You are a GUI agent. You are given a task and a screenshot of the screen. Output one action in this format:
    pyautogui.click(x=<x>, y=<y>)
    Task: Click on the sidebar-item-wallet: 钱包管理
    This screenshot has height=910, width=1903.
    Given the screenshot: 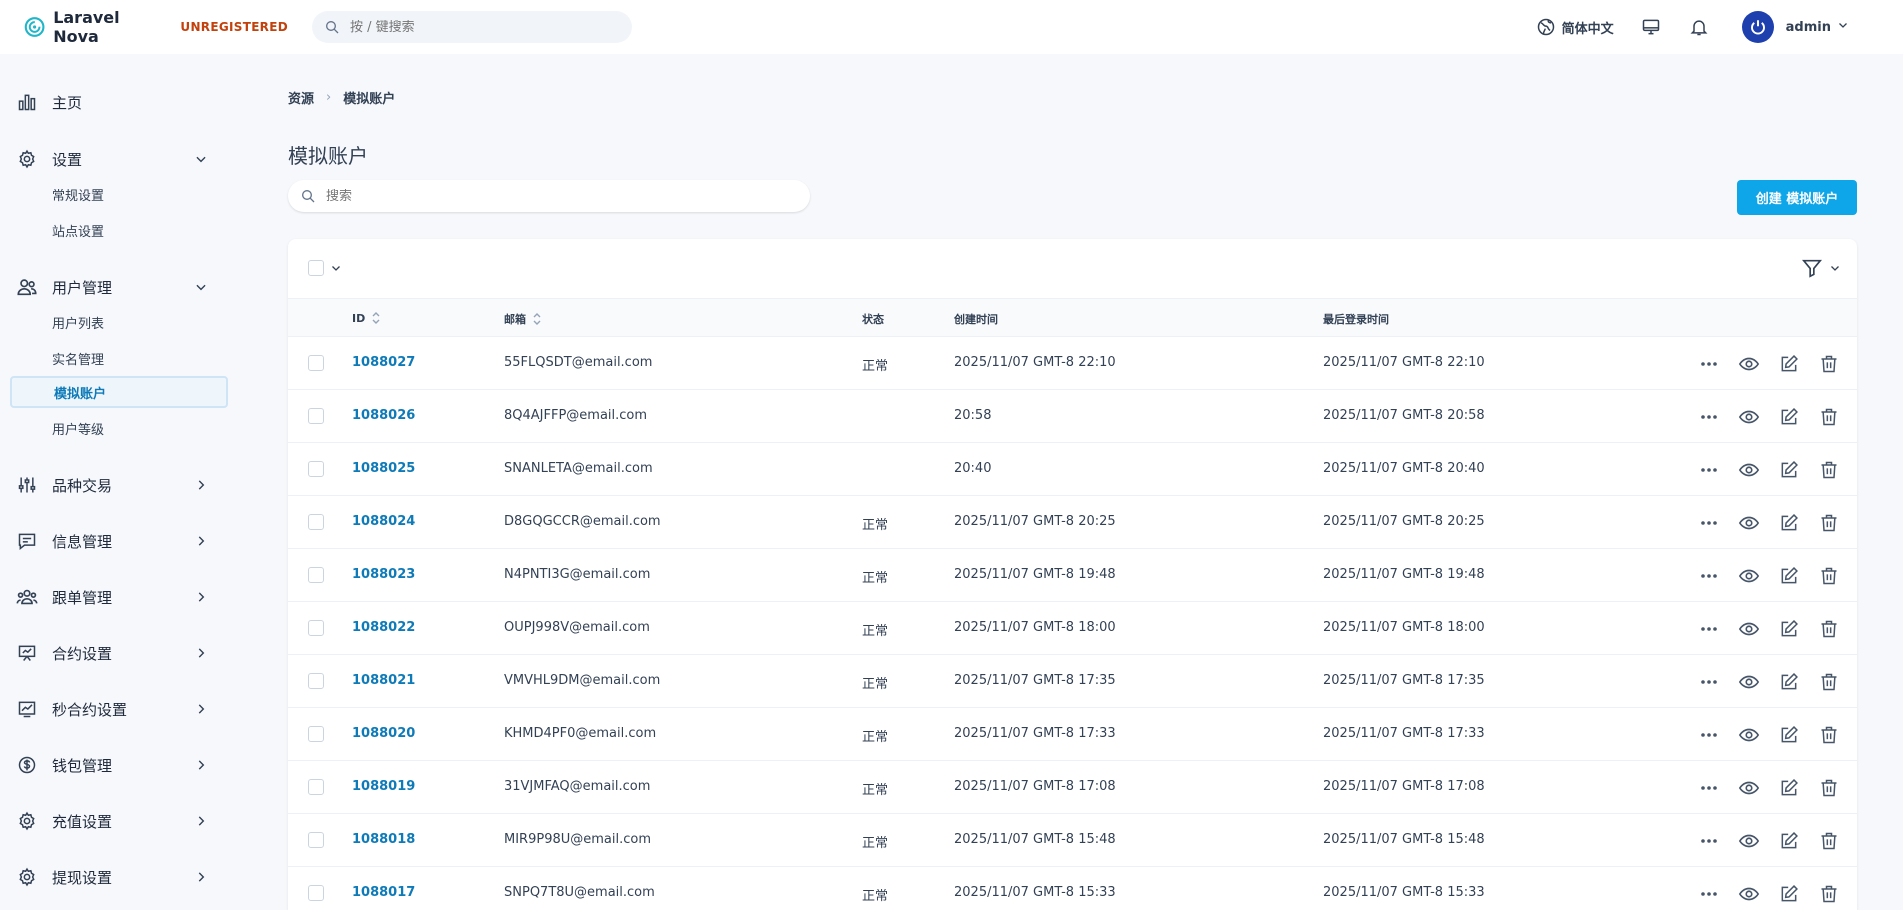 What is the action you would take?
    pyautogui.click(x=116, y=765)
    